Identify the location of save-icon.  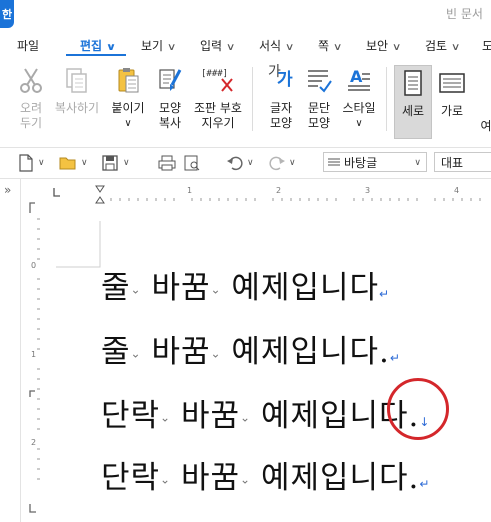
(110, 163).